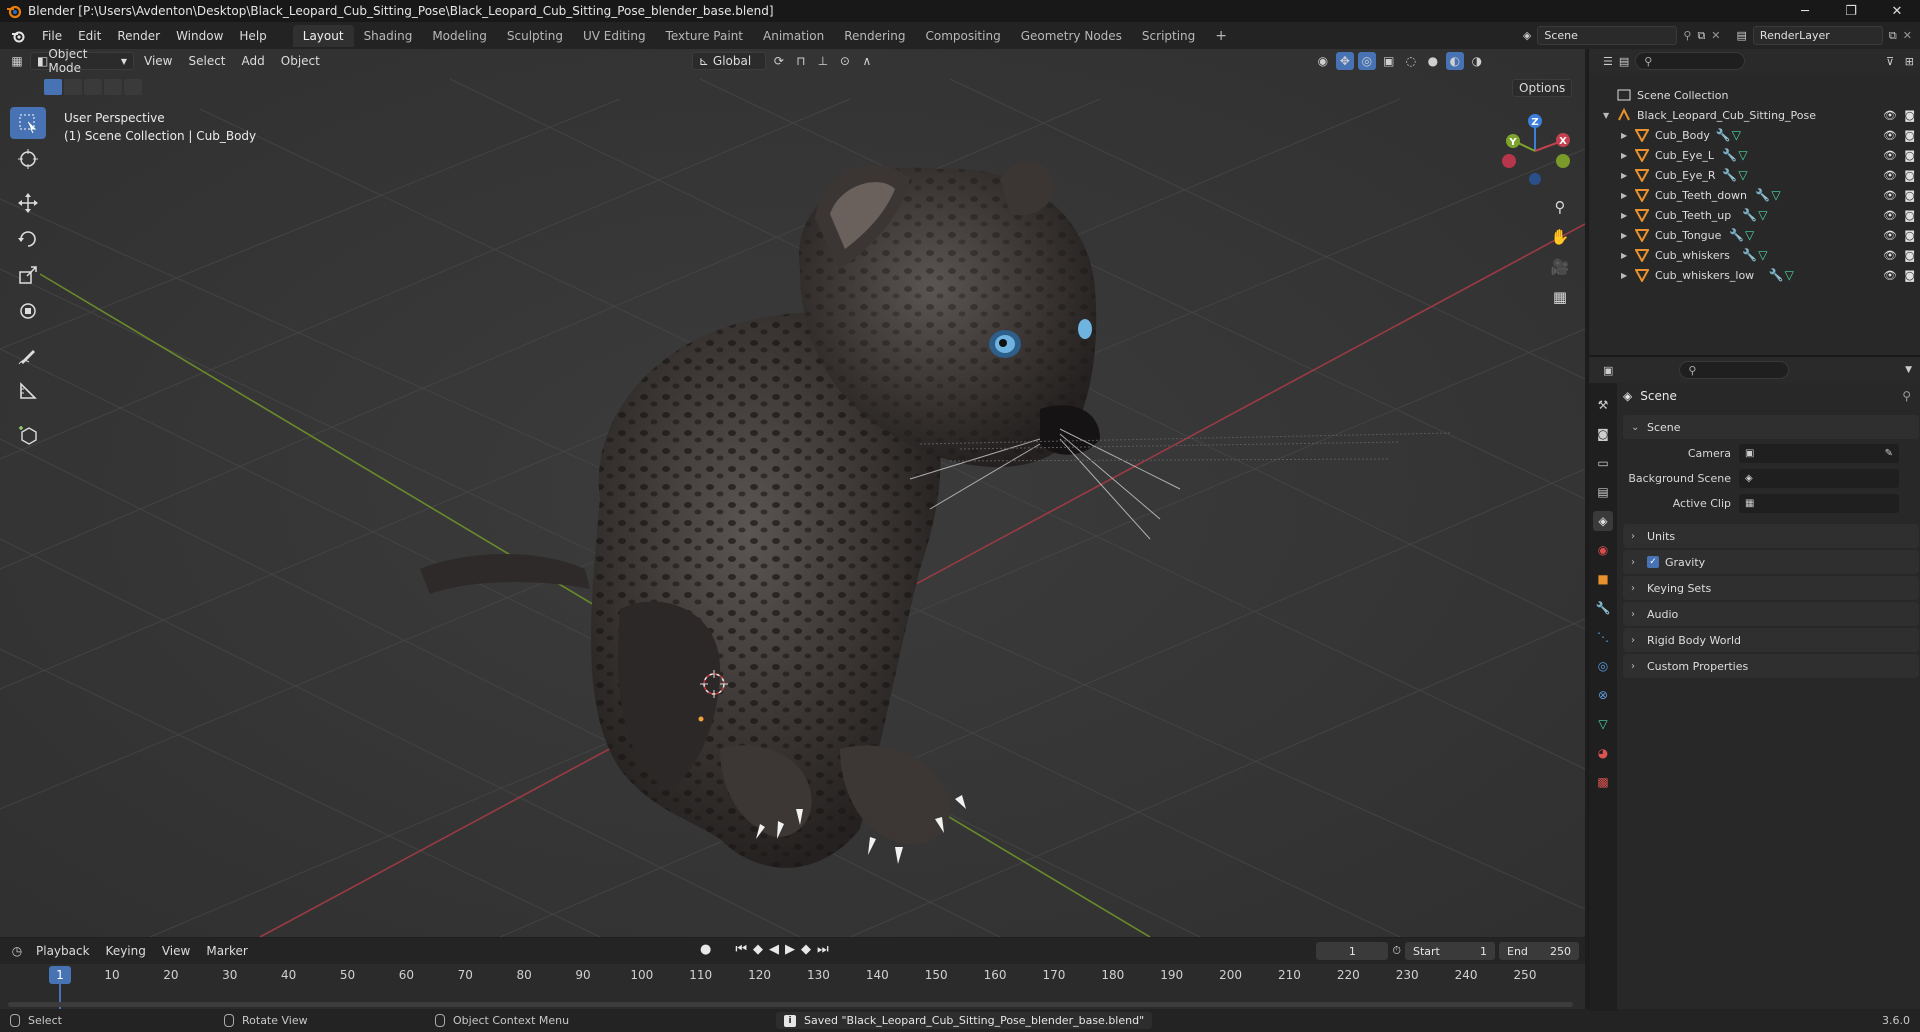 This screenshot has height=1032, width=1920. What do you see at coordinates (17, 61) in the screenshot?
I see `editor-type-icon: ▦` at bounding box center [17, 61].